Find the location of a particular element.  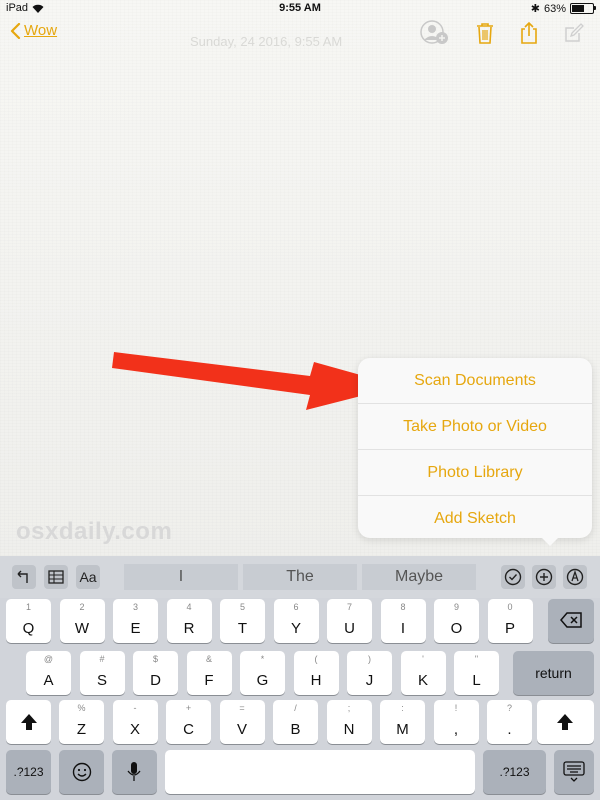

status-time: 9:55 AM is located at coordinates (300, 8).